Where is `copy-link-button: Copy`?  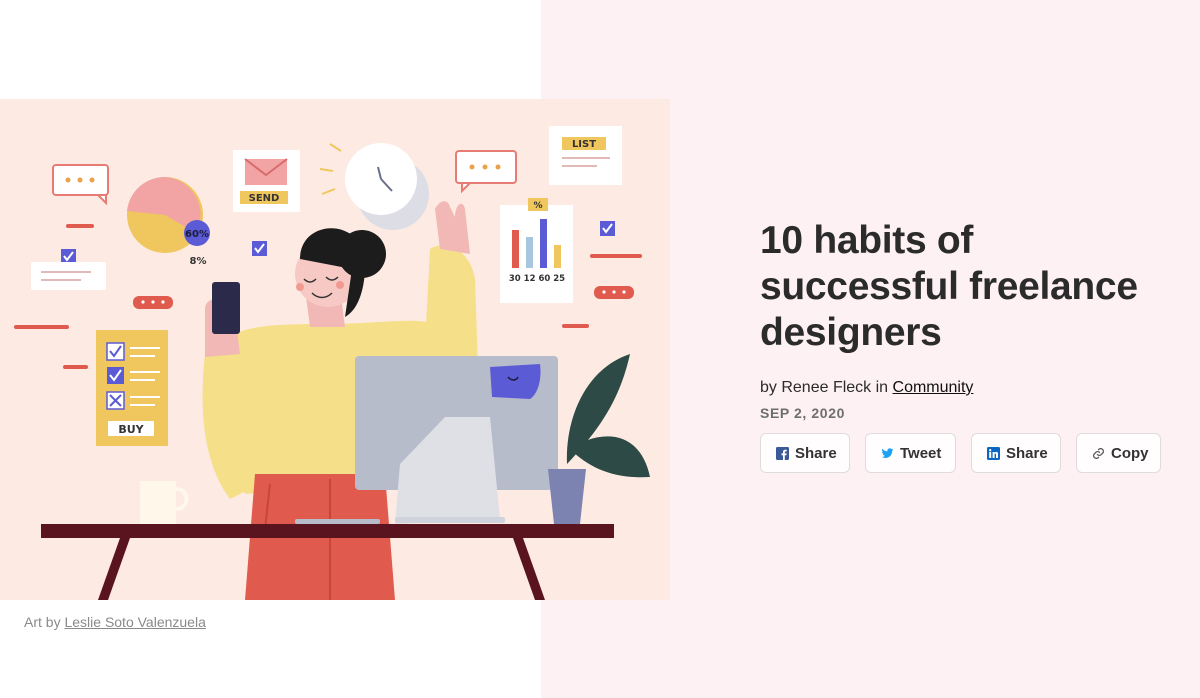 copy-link-button: Copy is located at coordinates (1118, 453).